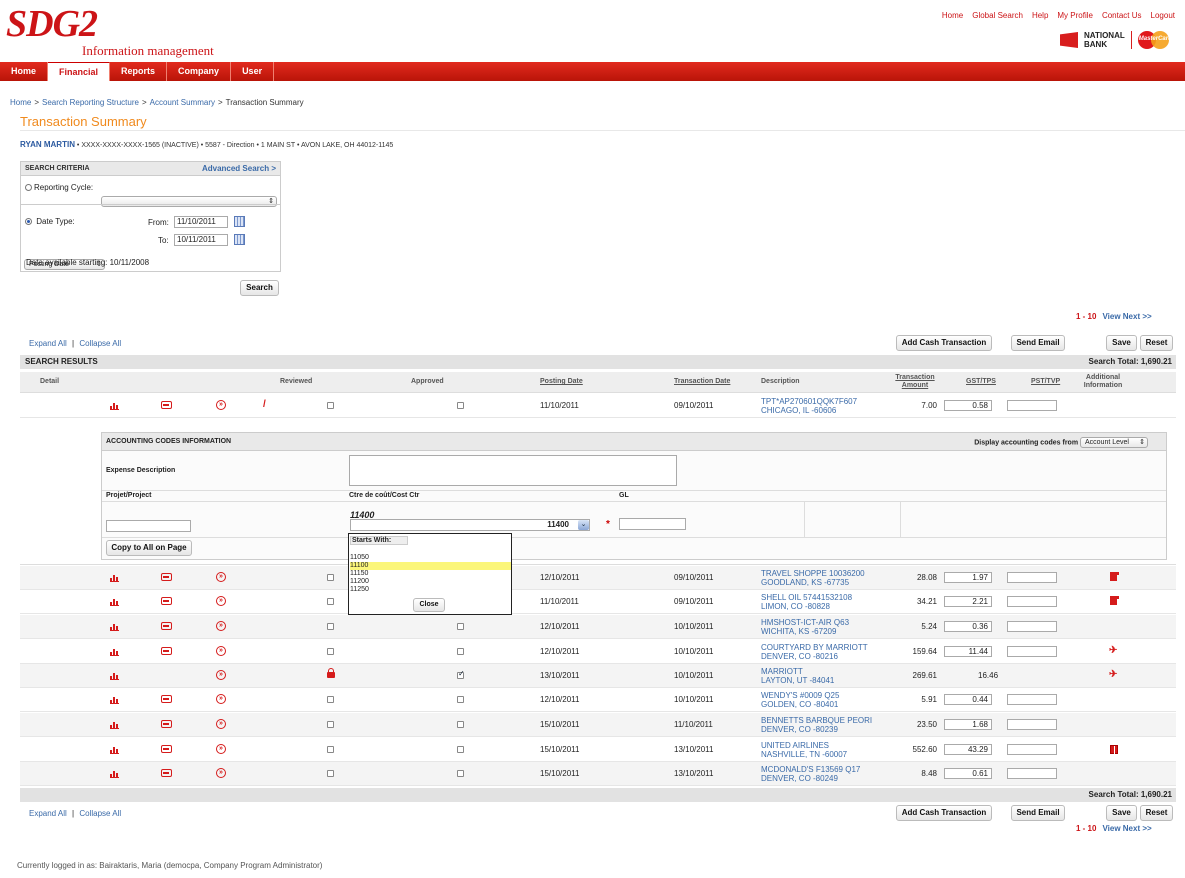 Image resolution: width=1185 pixels, height=878 pixels. I want to click on breadcrumb-search-reporting: Search Reporting Structure, so click(90, 102).